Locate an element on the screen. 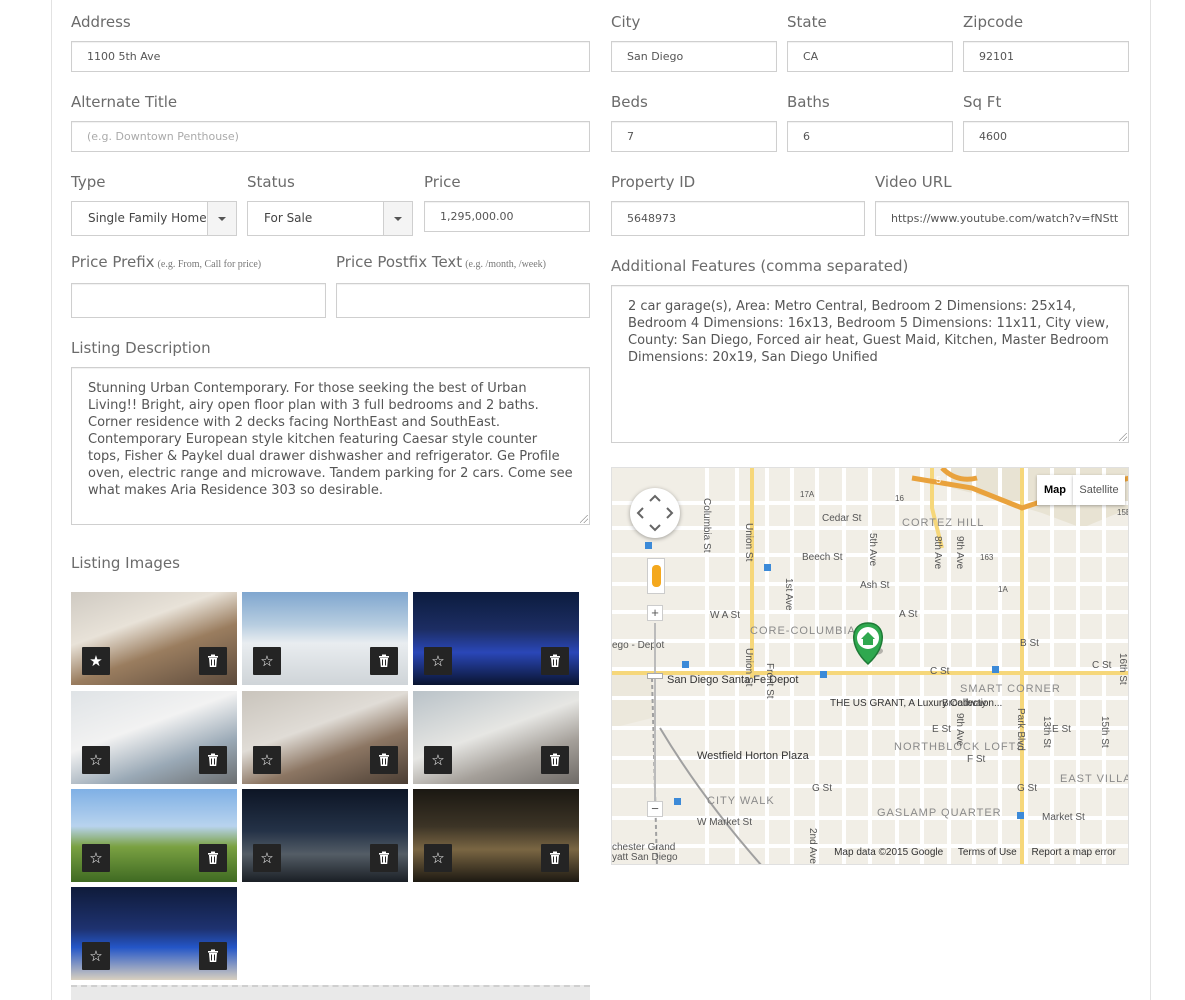 This screenshot has width=1185, height=1000. sqft-input: 4600 is located at coordinates (1046, 136).